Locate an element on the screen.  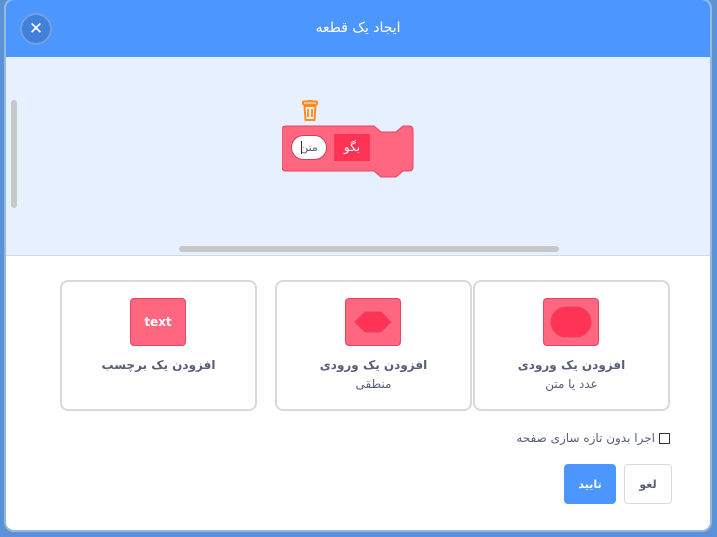
add-number-text-input-option: افزودن یک ورودی عدد یا متن is located at coordinates (571, 345).